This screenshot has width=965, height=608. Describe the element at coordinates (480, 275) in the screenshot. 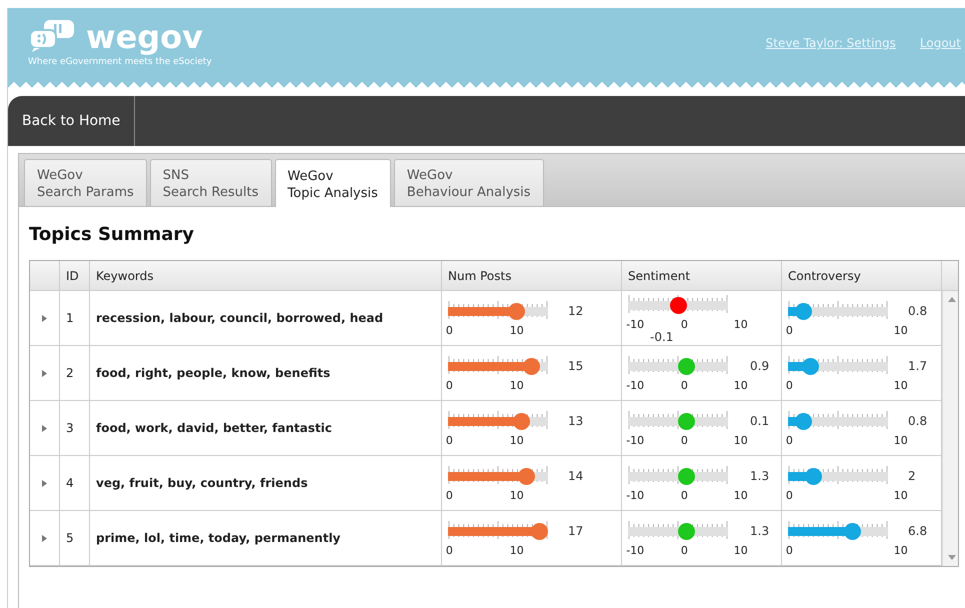

I see `column-header: Num Posts` at that location.